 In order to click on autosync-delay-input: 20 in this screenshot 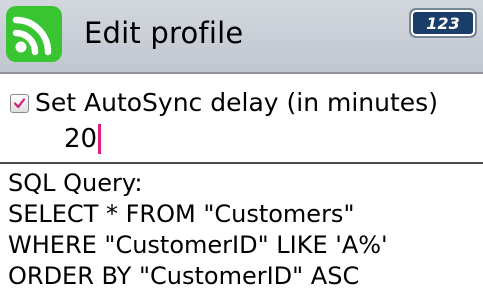, I will do `click(164, 141)`.